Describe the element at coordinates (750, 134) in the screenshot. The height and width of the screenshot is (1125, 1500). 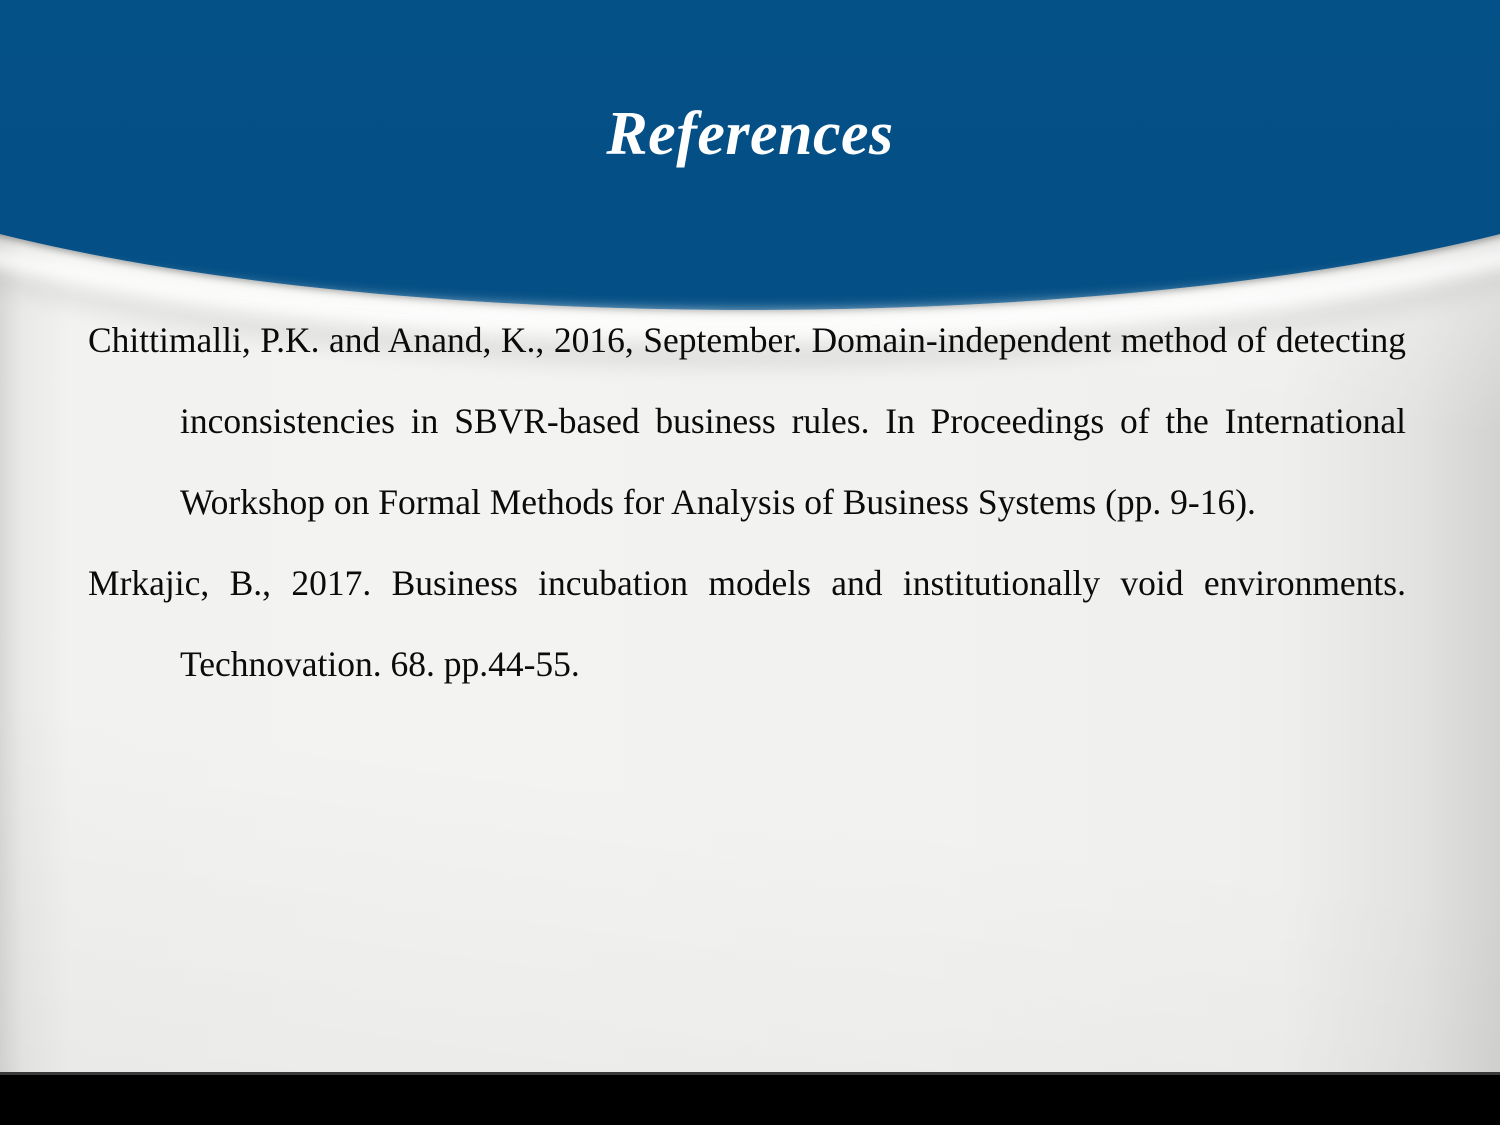
I see `slide-title: References` at that location.